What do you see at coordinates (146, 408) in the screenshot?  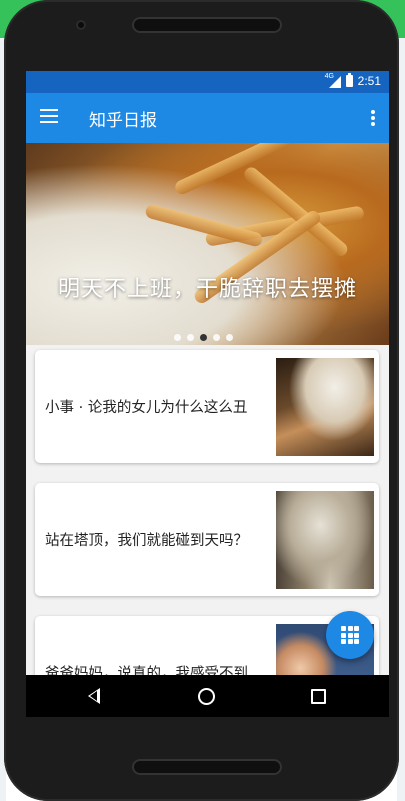 I see `story-title: 小事 · 论我的女儿为什么这么丑` at bounding box center [146, 408].